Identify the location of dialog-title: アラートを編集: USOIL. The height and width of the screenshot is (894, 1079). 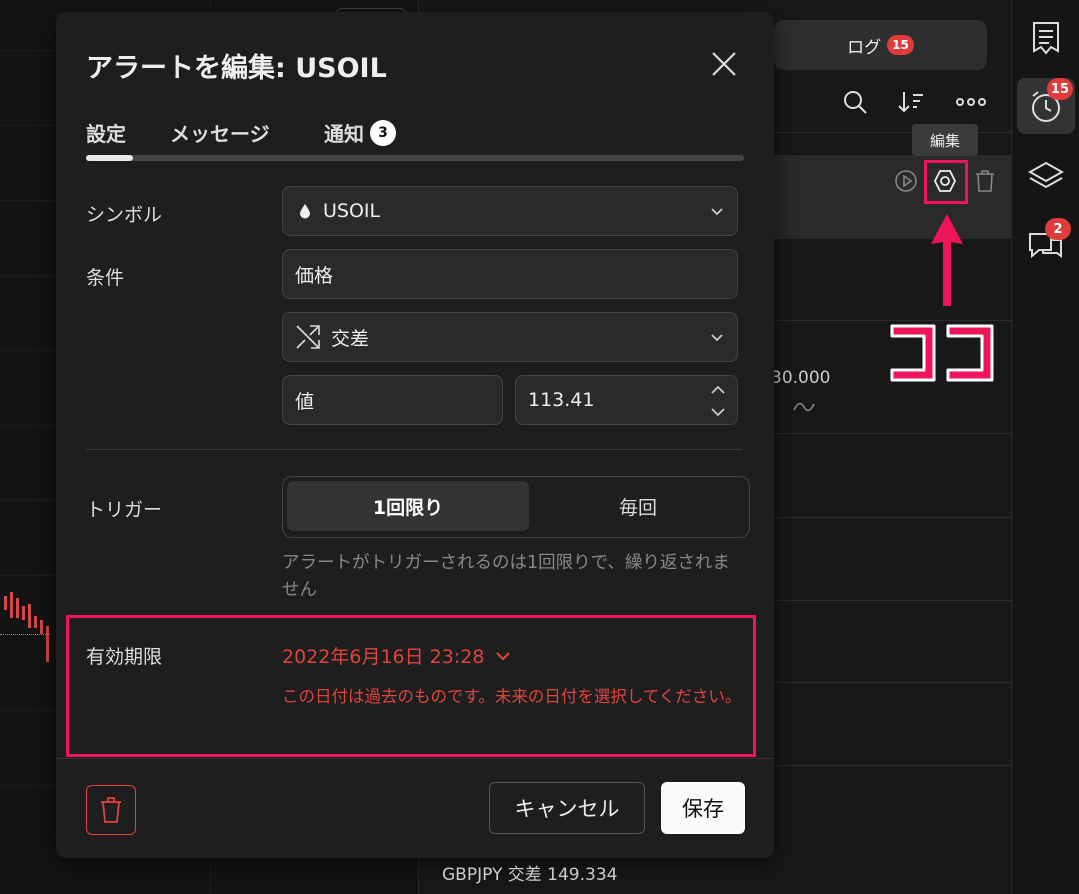
(236, 68).